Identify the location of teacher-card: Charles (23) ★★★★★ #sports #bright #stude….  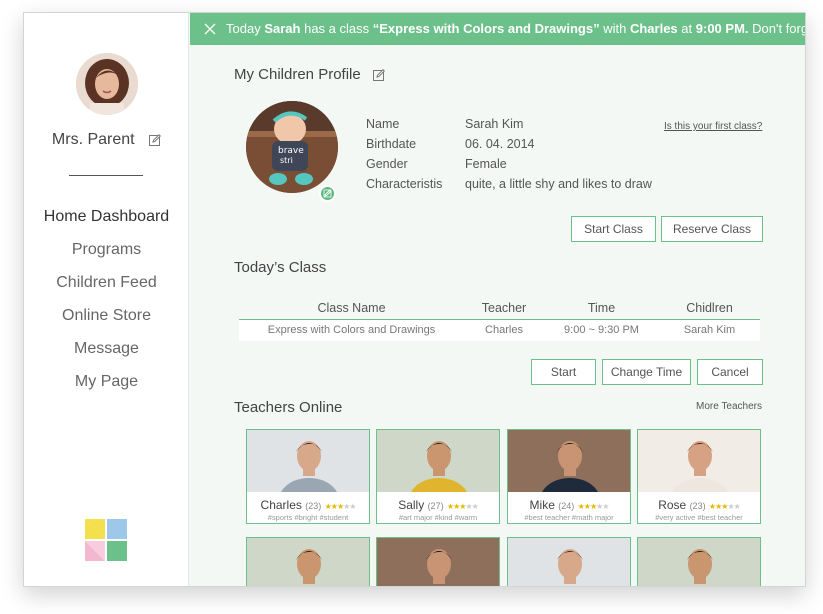
(308, 476).